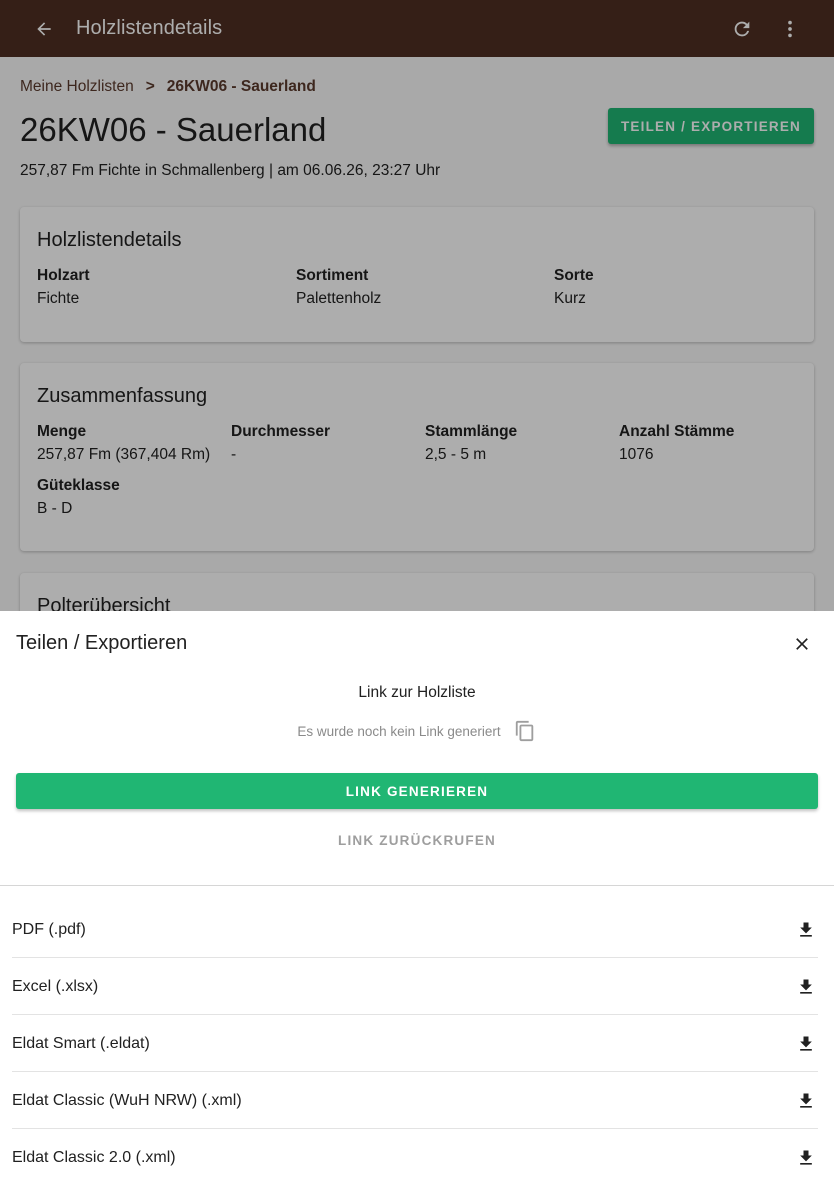 Image resolution: width=834 pixels, height=1194 pixels. What do you see at coordinates (417, 840) in the screenshot?
I see `revoke-link-button: LINK ZURÜCKRUFEN` at bounding box center [417, 840].